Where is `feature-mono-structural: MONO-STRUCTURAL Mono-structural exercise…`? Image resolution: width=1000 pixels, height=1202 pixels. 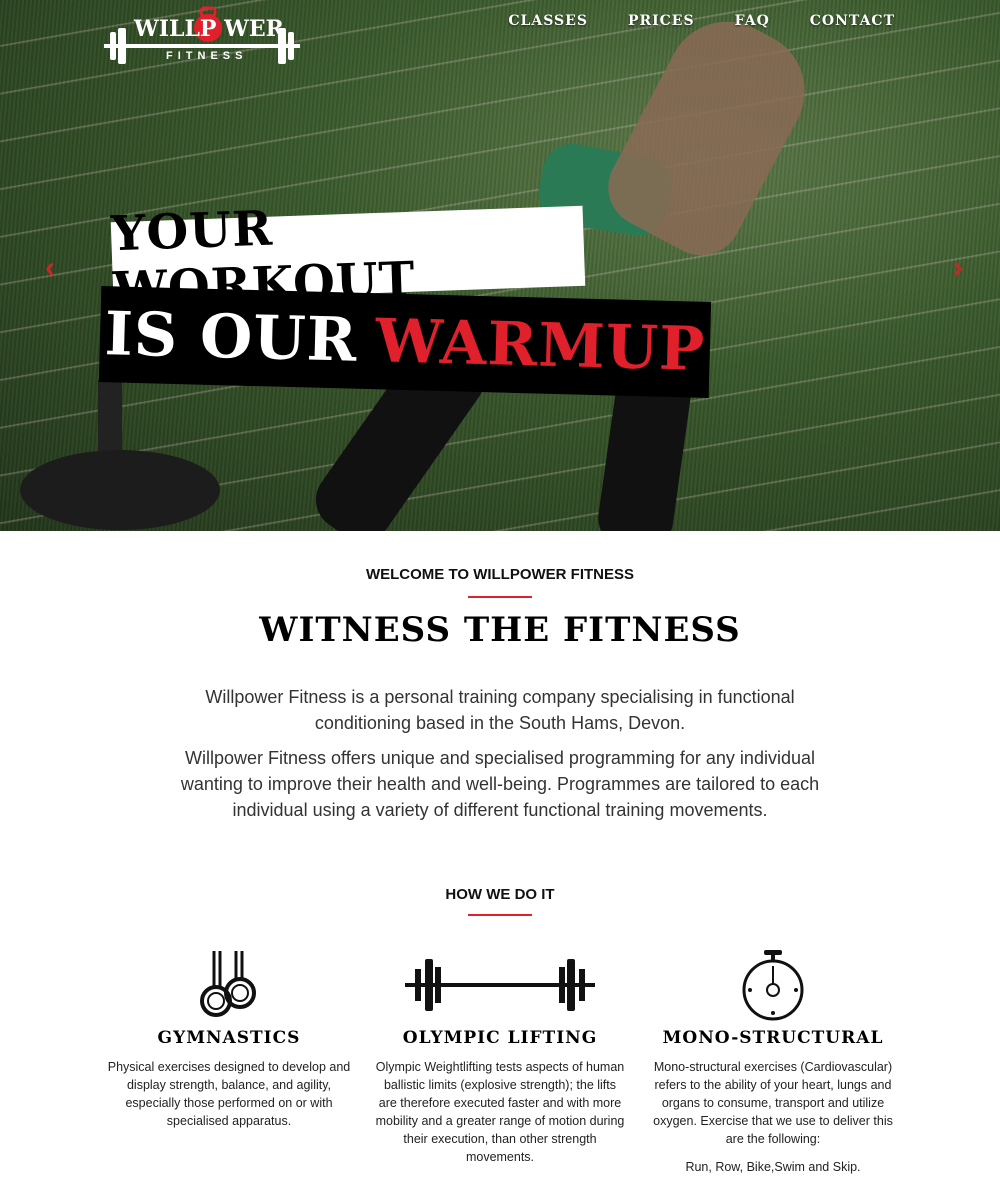
feature-mono-structural: MONO-STRUCTURAL Mono-structural exercise… is located at coordinates (773, 1061).